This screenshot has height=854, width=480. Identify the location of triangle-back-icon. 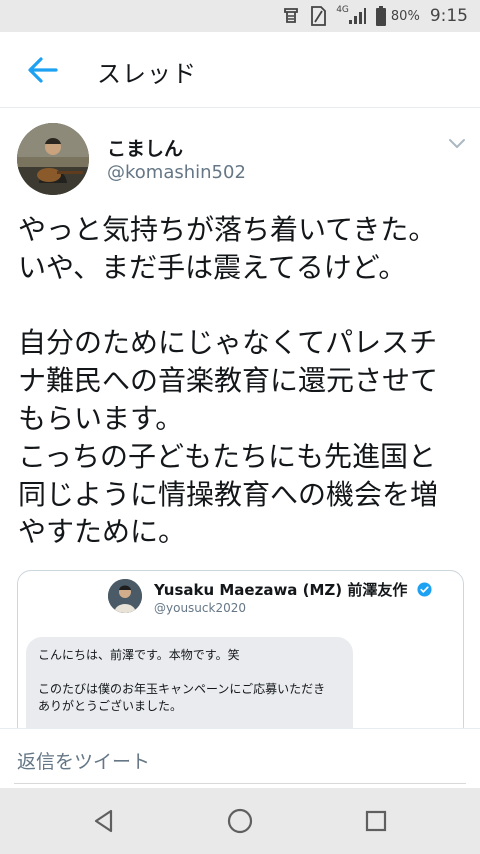
(103, 821).